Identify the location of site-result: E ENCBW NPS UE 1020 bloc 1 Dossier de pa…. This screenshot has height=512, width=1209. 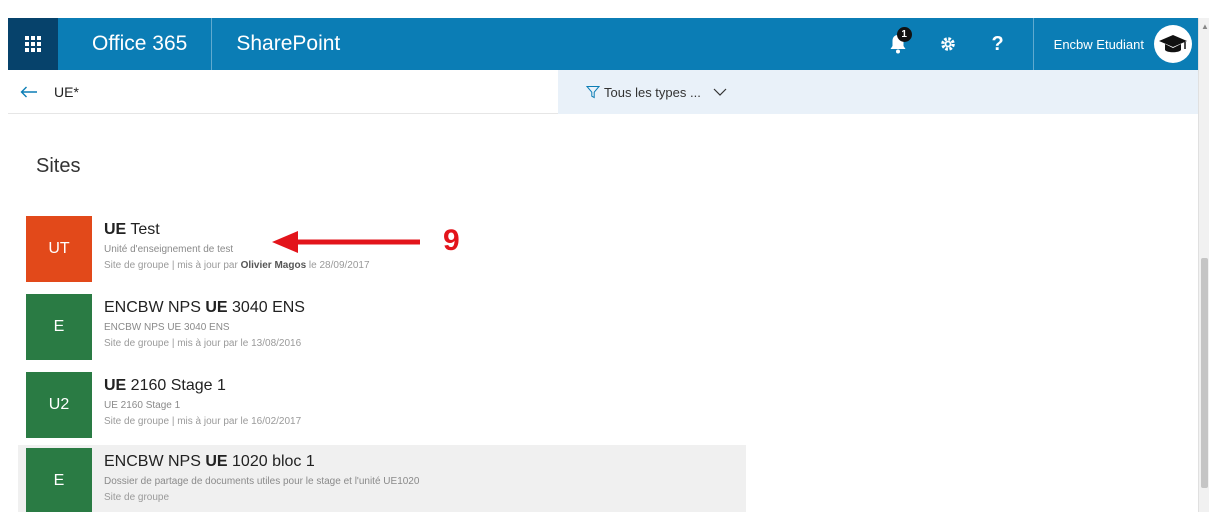
(382, 478).